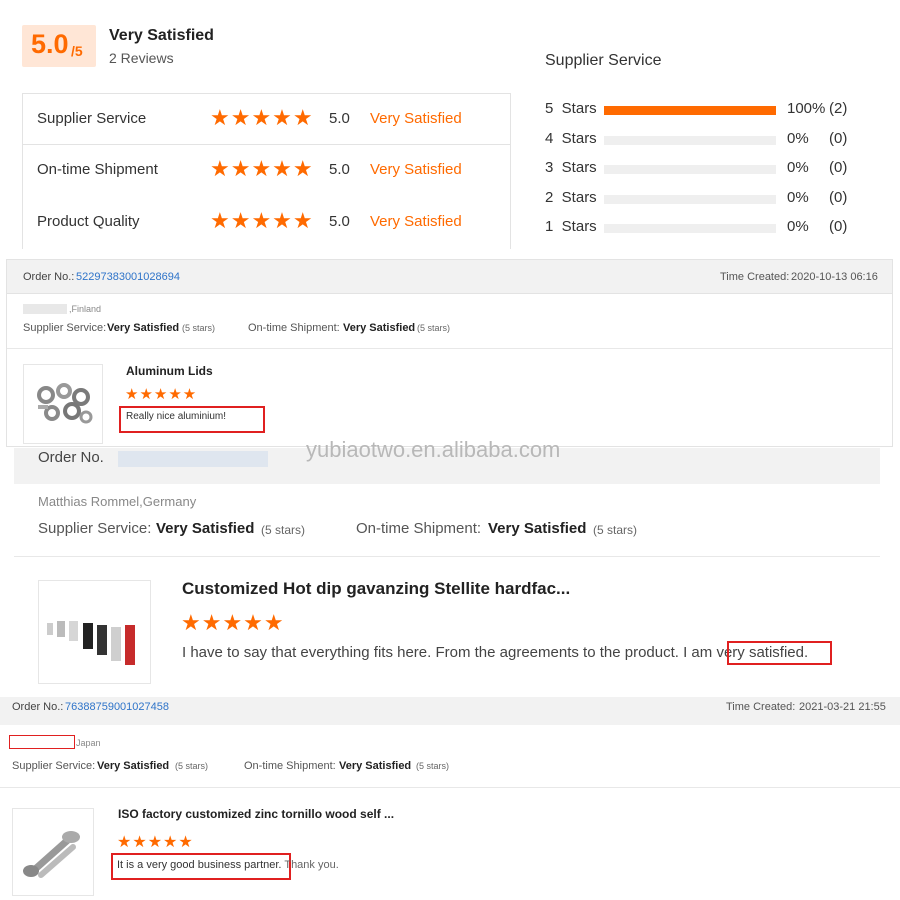  Describe the element at coordinates (92, 118) in the screenshot. I see `rating-label: Supplier Service` at that location.